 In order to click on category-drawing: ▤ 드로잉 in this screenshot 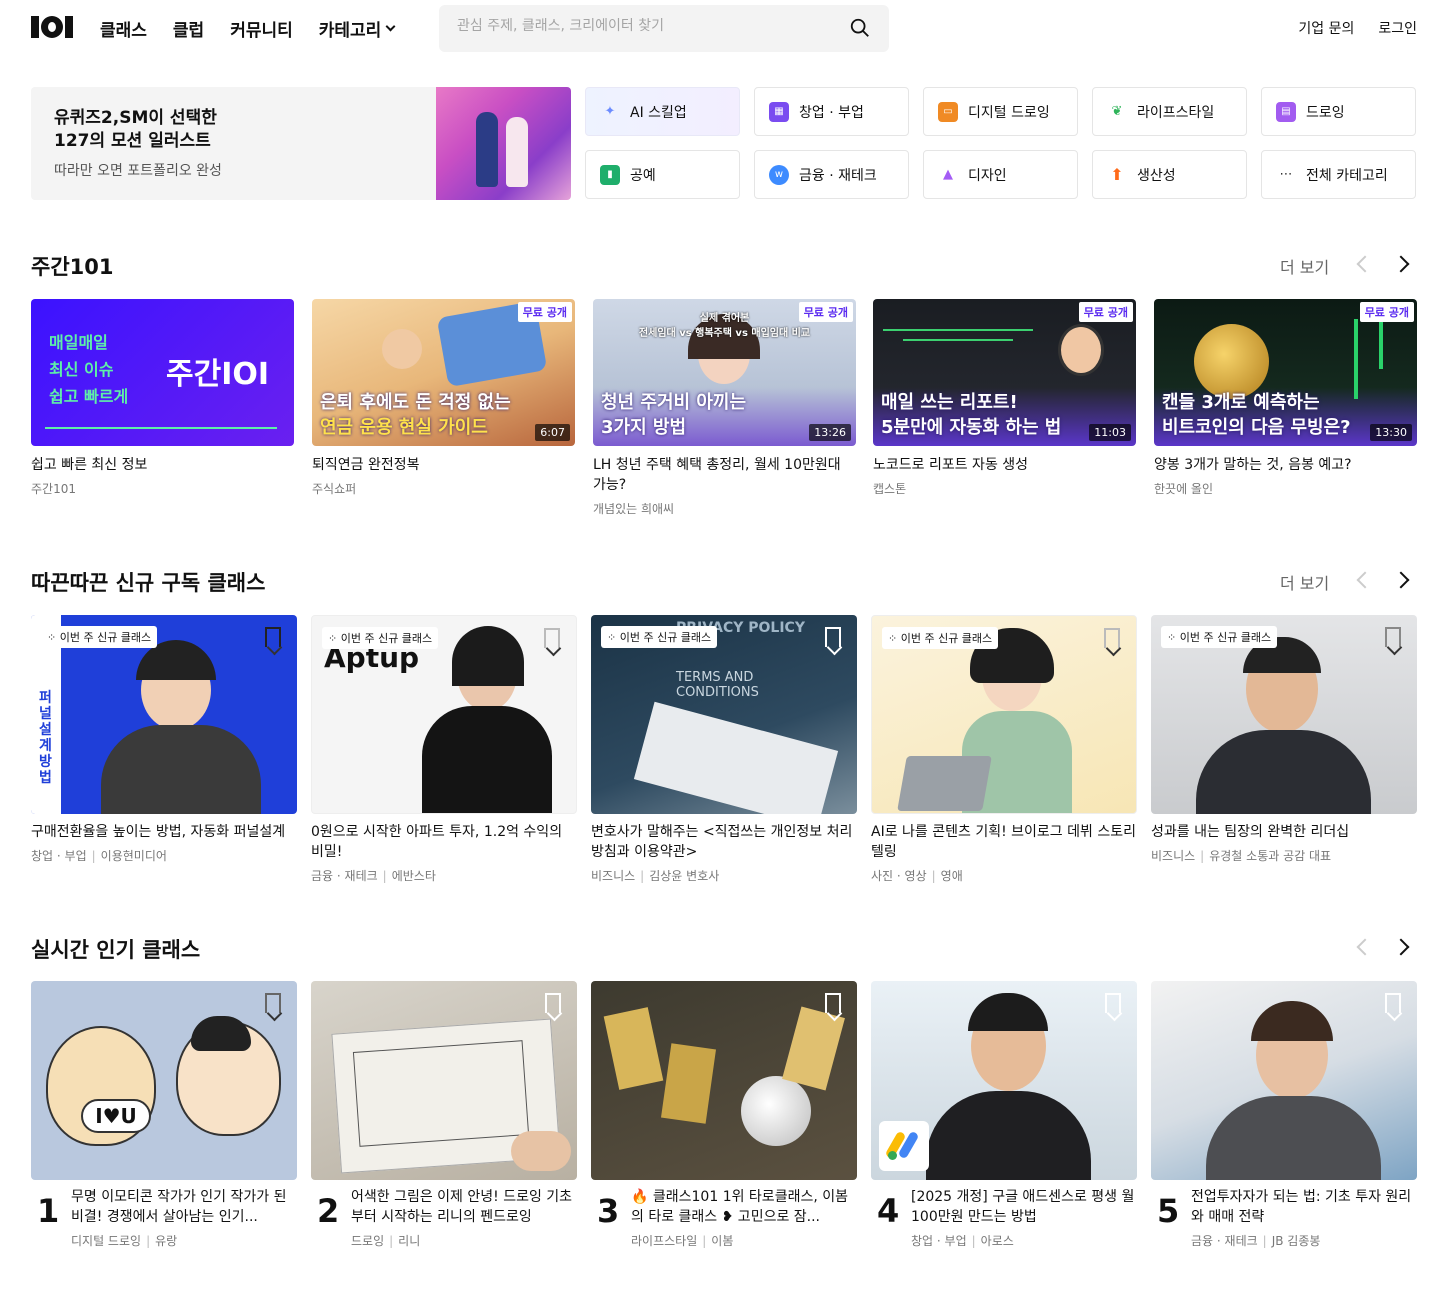, I will do `click(1338, 111)`.